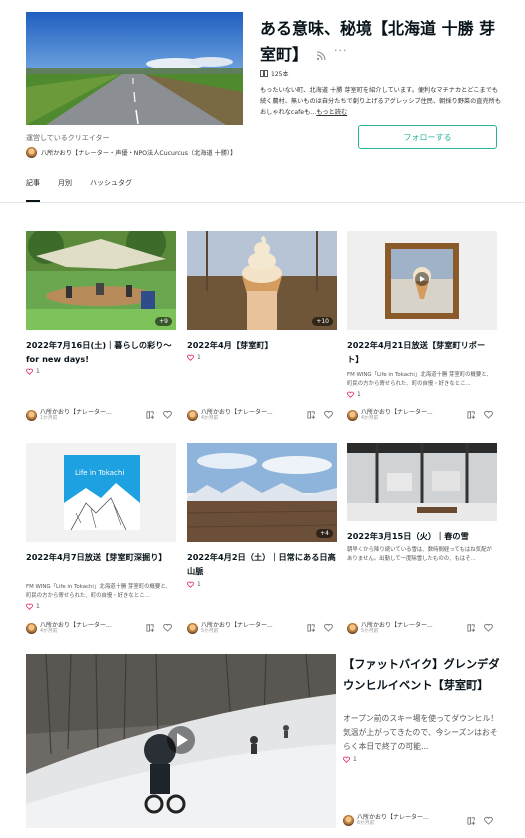 The height and width of the screenshot is (838, 525). What do you see at coordinates (427, 137) in the screenshot?
I see `follow-button: フォローする` at bounding box center [427, 137].